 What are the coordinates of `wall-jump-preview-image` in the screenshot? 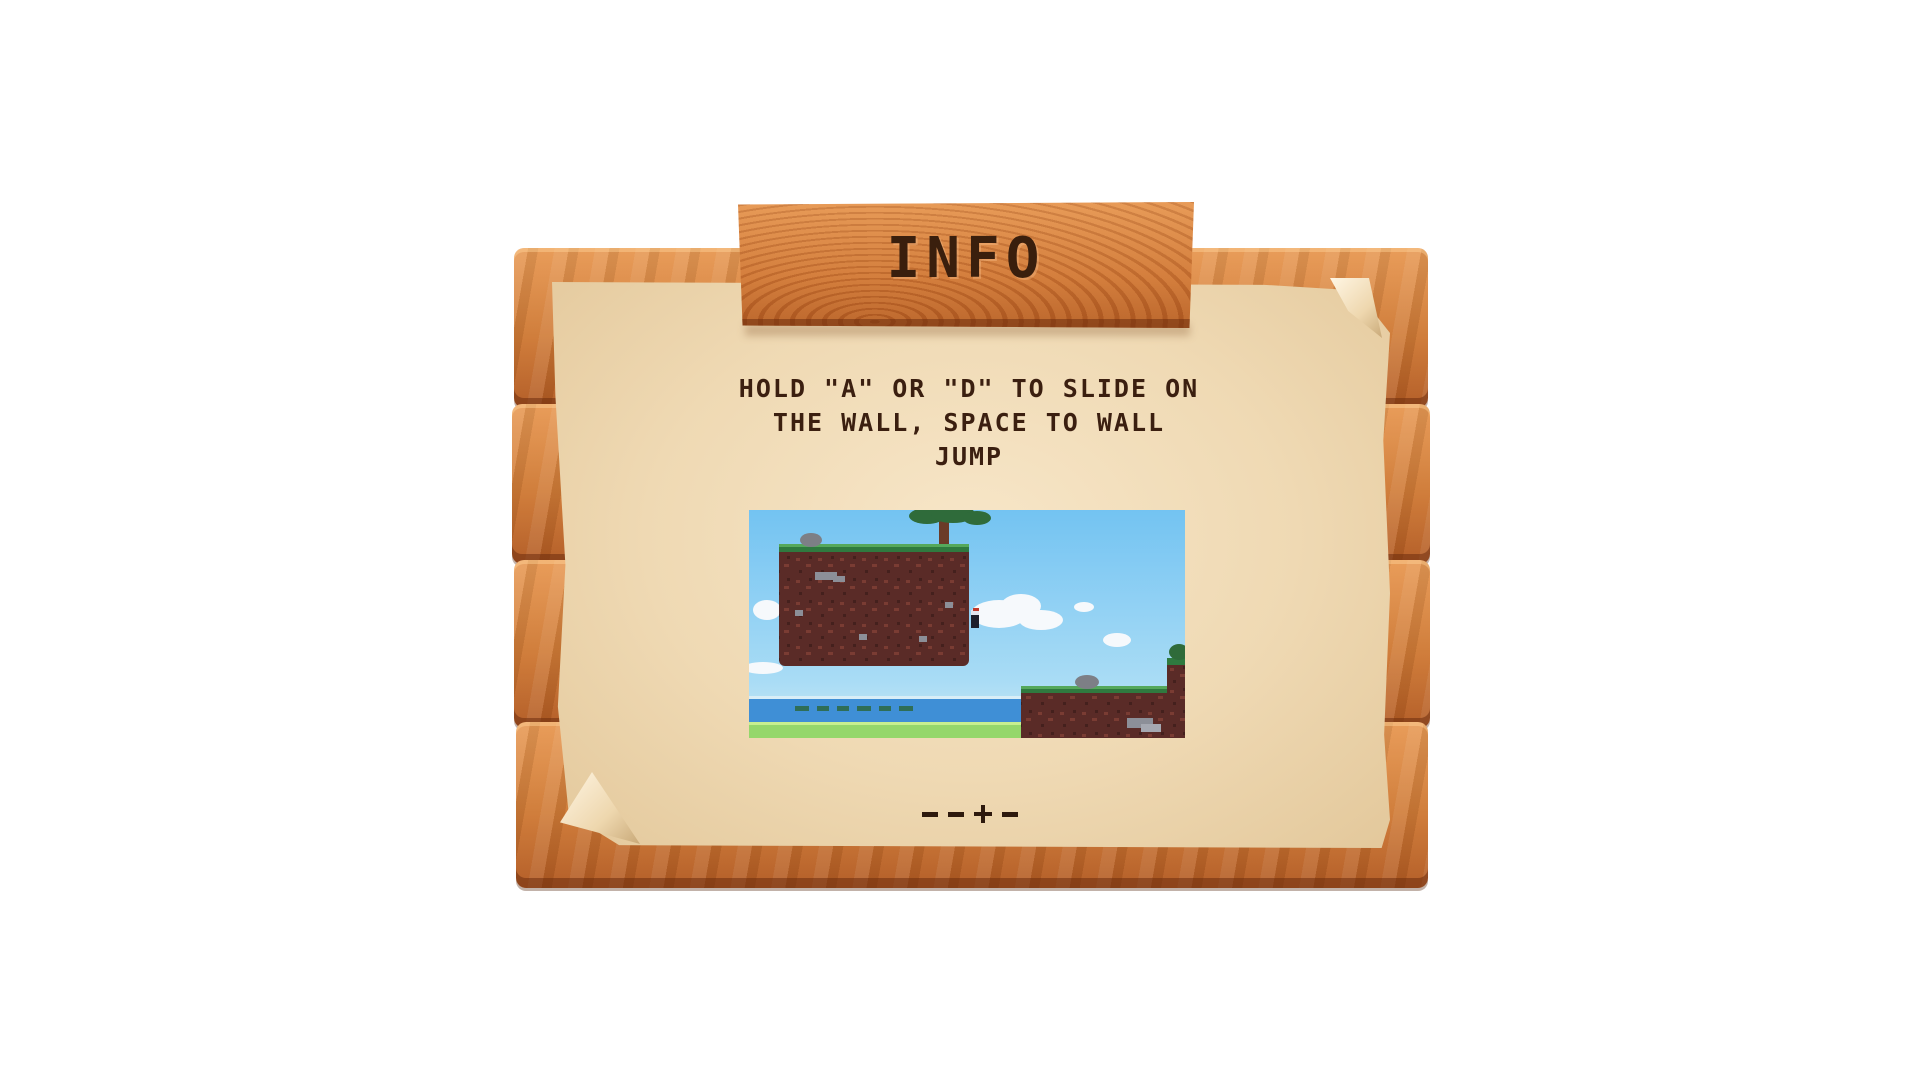 It's located at (967, 624).